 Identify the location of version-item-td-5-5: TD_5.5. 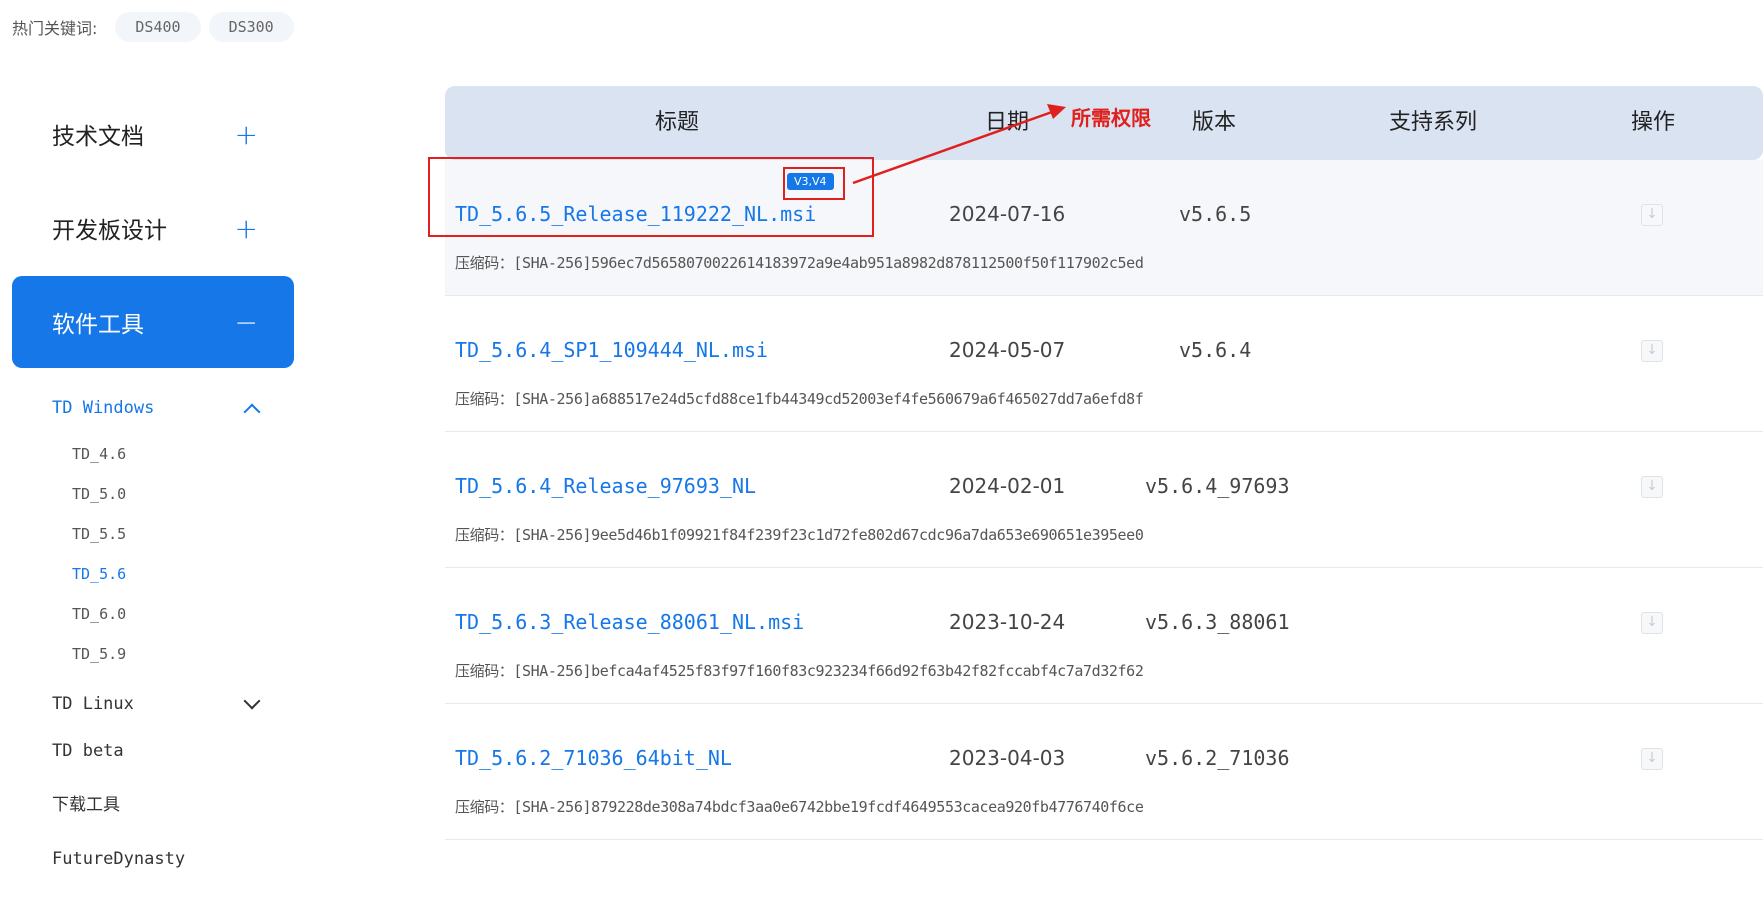
(183, 534).